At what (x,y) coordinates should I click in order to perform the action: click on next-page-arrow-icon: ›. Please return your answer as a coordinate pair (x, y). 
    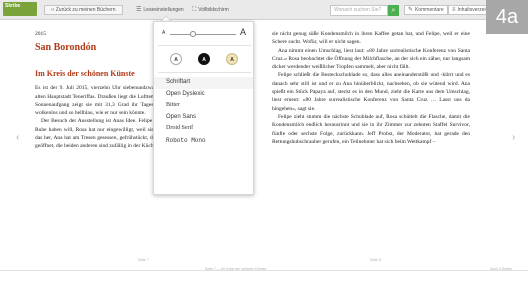
    Looking at the image, I should click on (513, 137).